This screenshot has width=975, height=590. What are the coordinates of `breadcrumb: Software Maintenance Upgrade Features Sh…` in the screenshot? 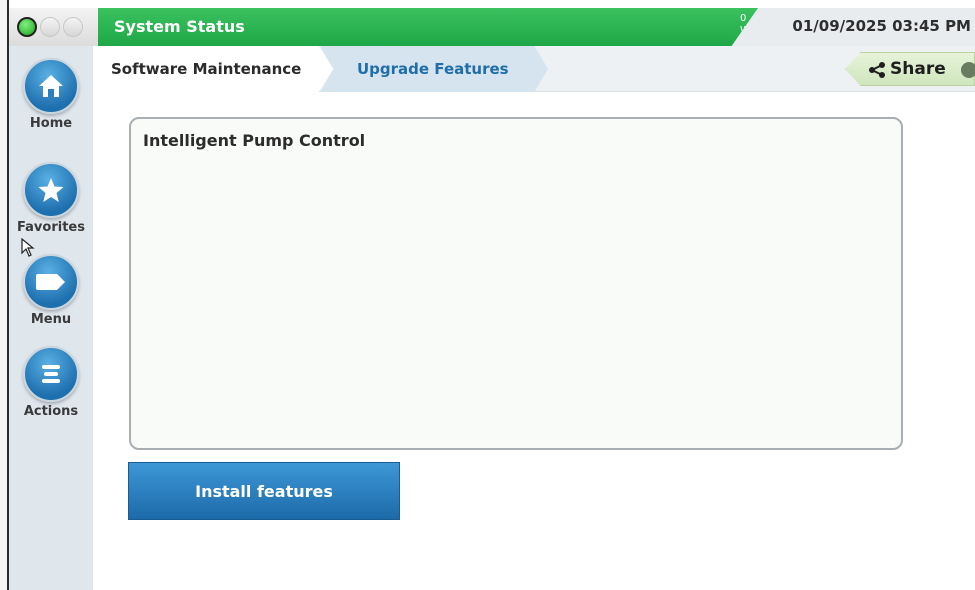 It's located at (534, 69).